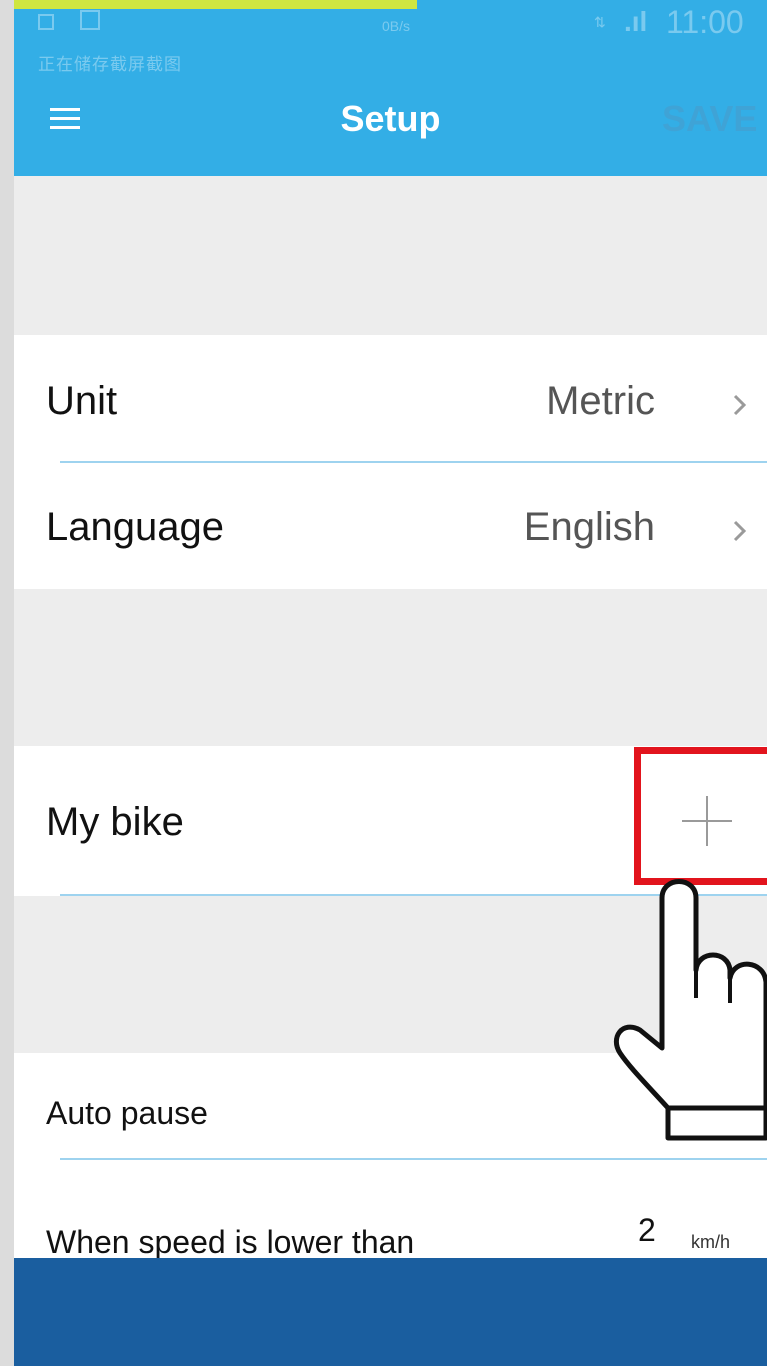  What do you see at coordinates (230, 1242) in the screenshot?
I see `speed-threshold-label: When speed is lower than` at bounding box center [230, 1242].